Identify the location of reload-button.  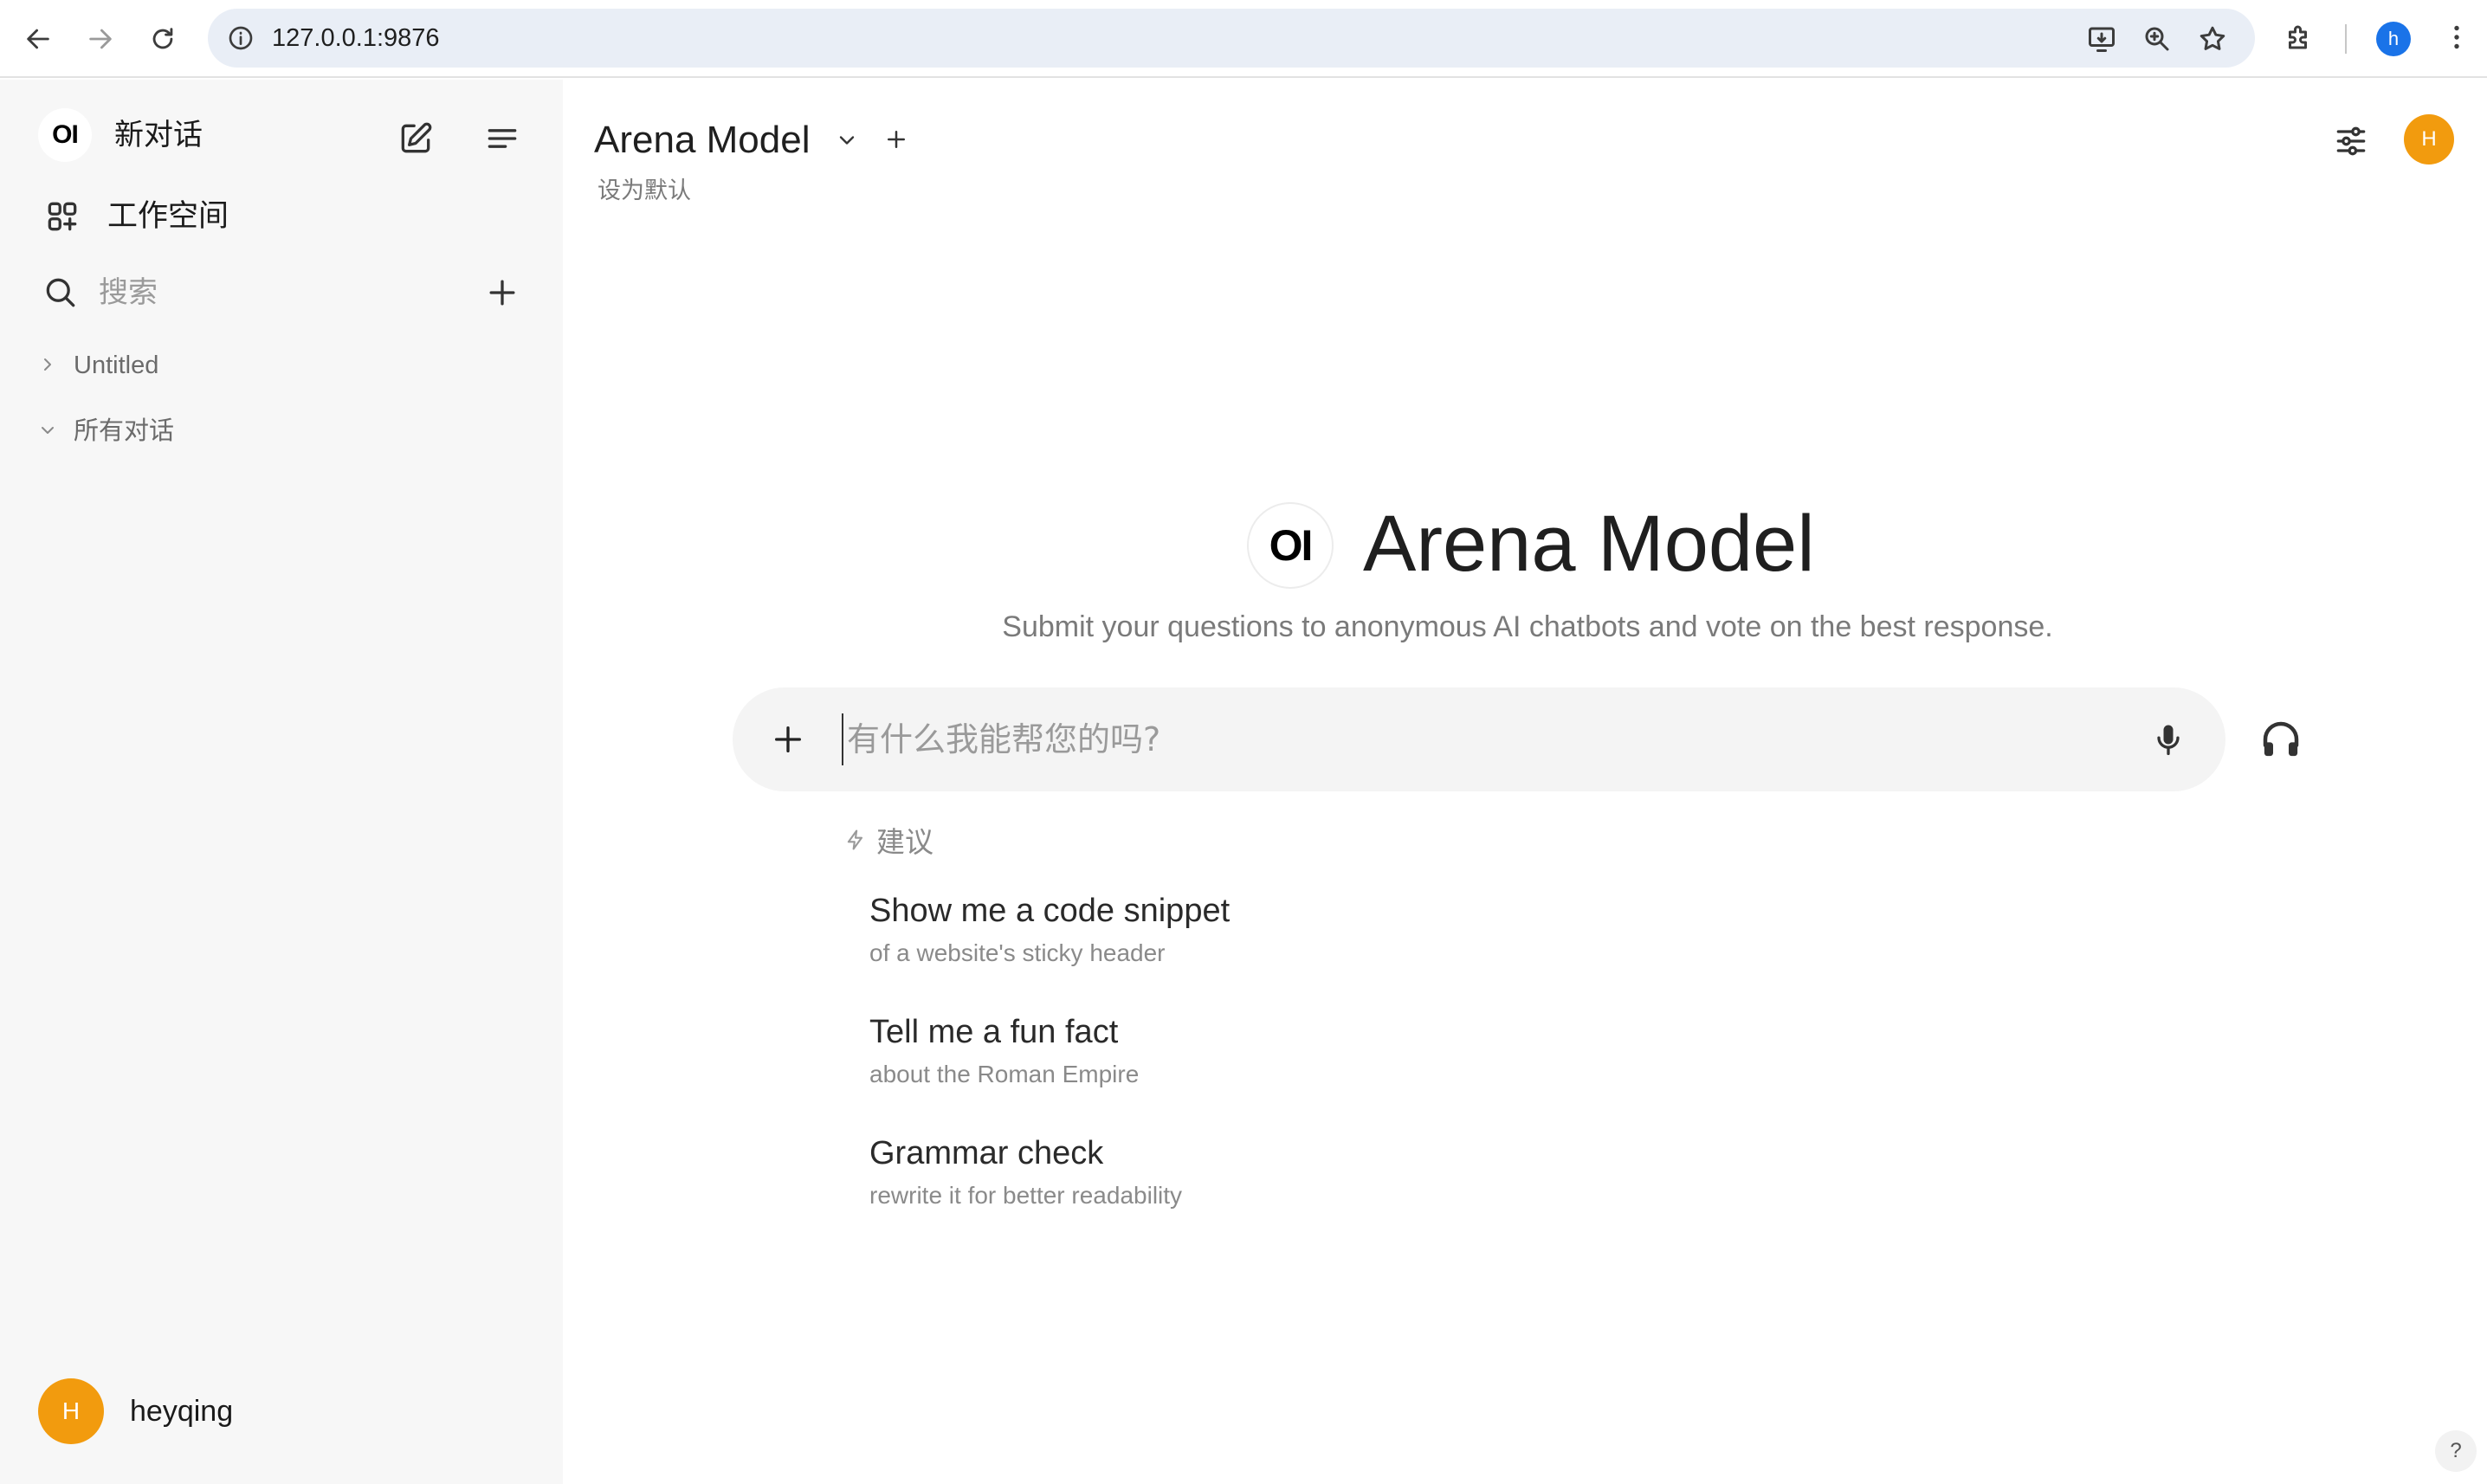
(163, 39).